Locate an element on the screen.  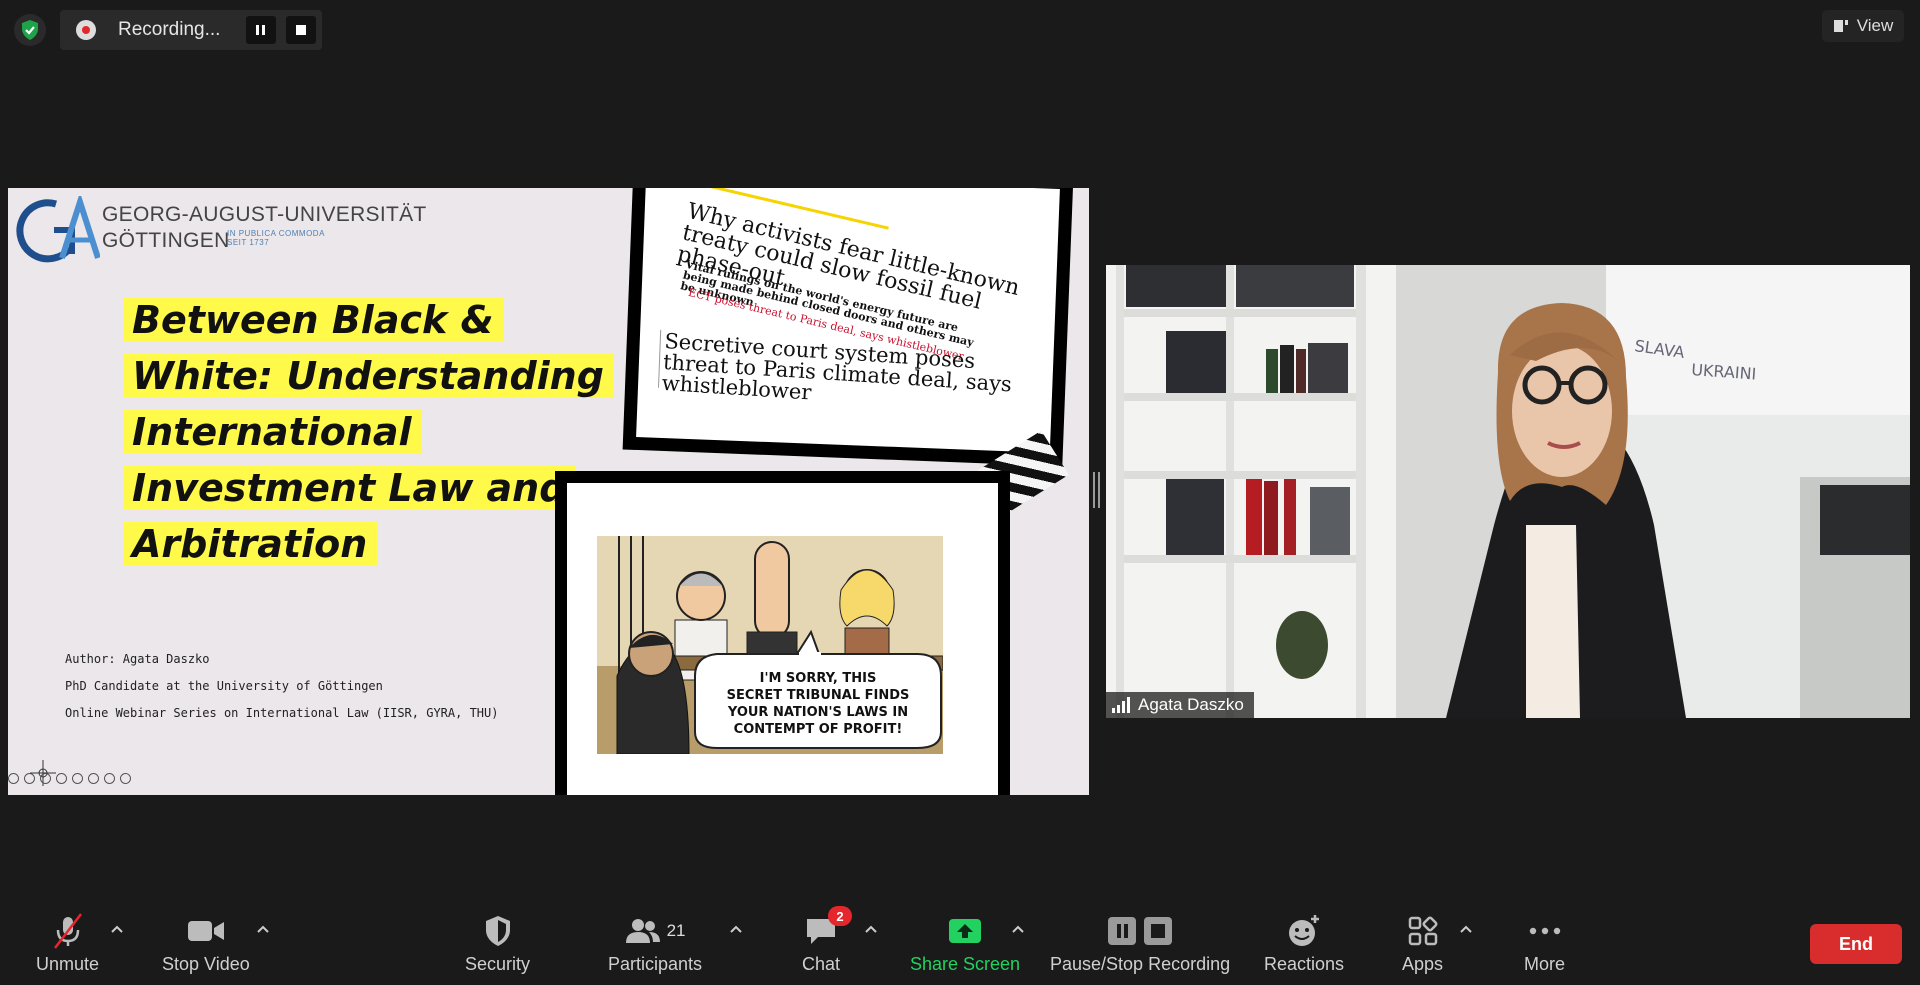
pause-stop-recording-button: Pause/Stop Recording is located at coordinates (1140, 943).